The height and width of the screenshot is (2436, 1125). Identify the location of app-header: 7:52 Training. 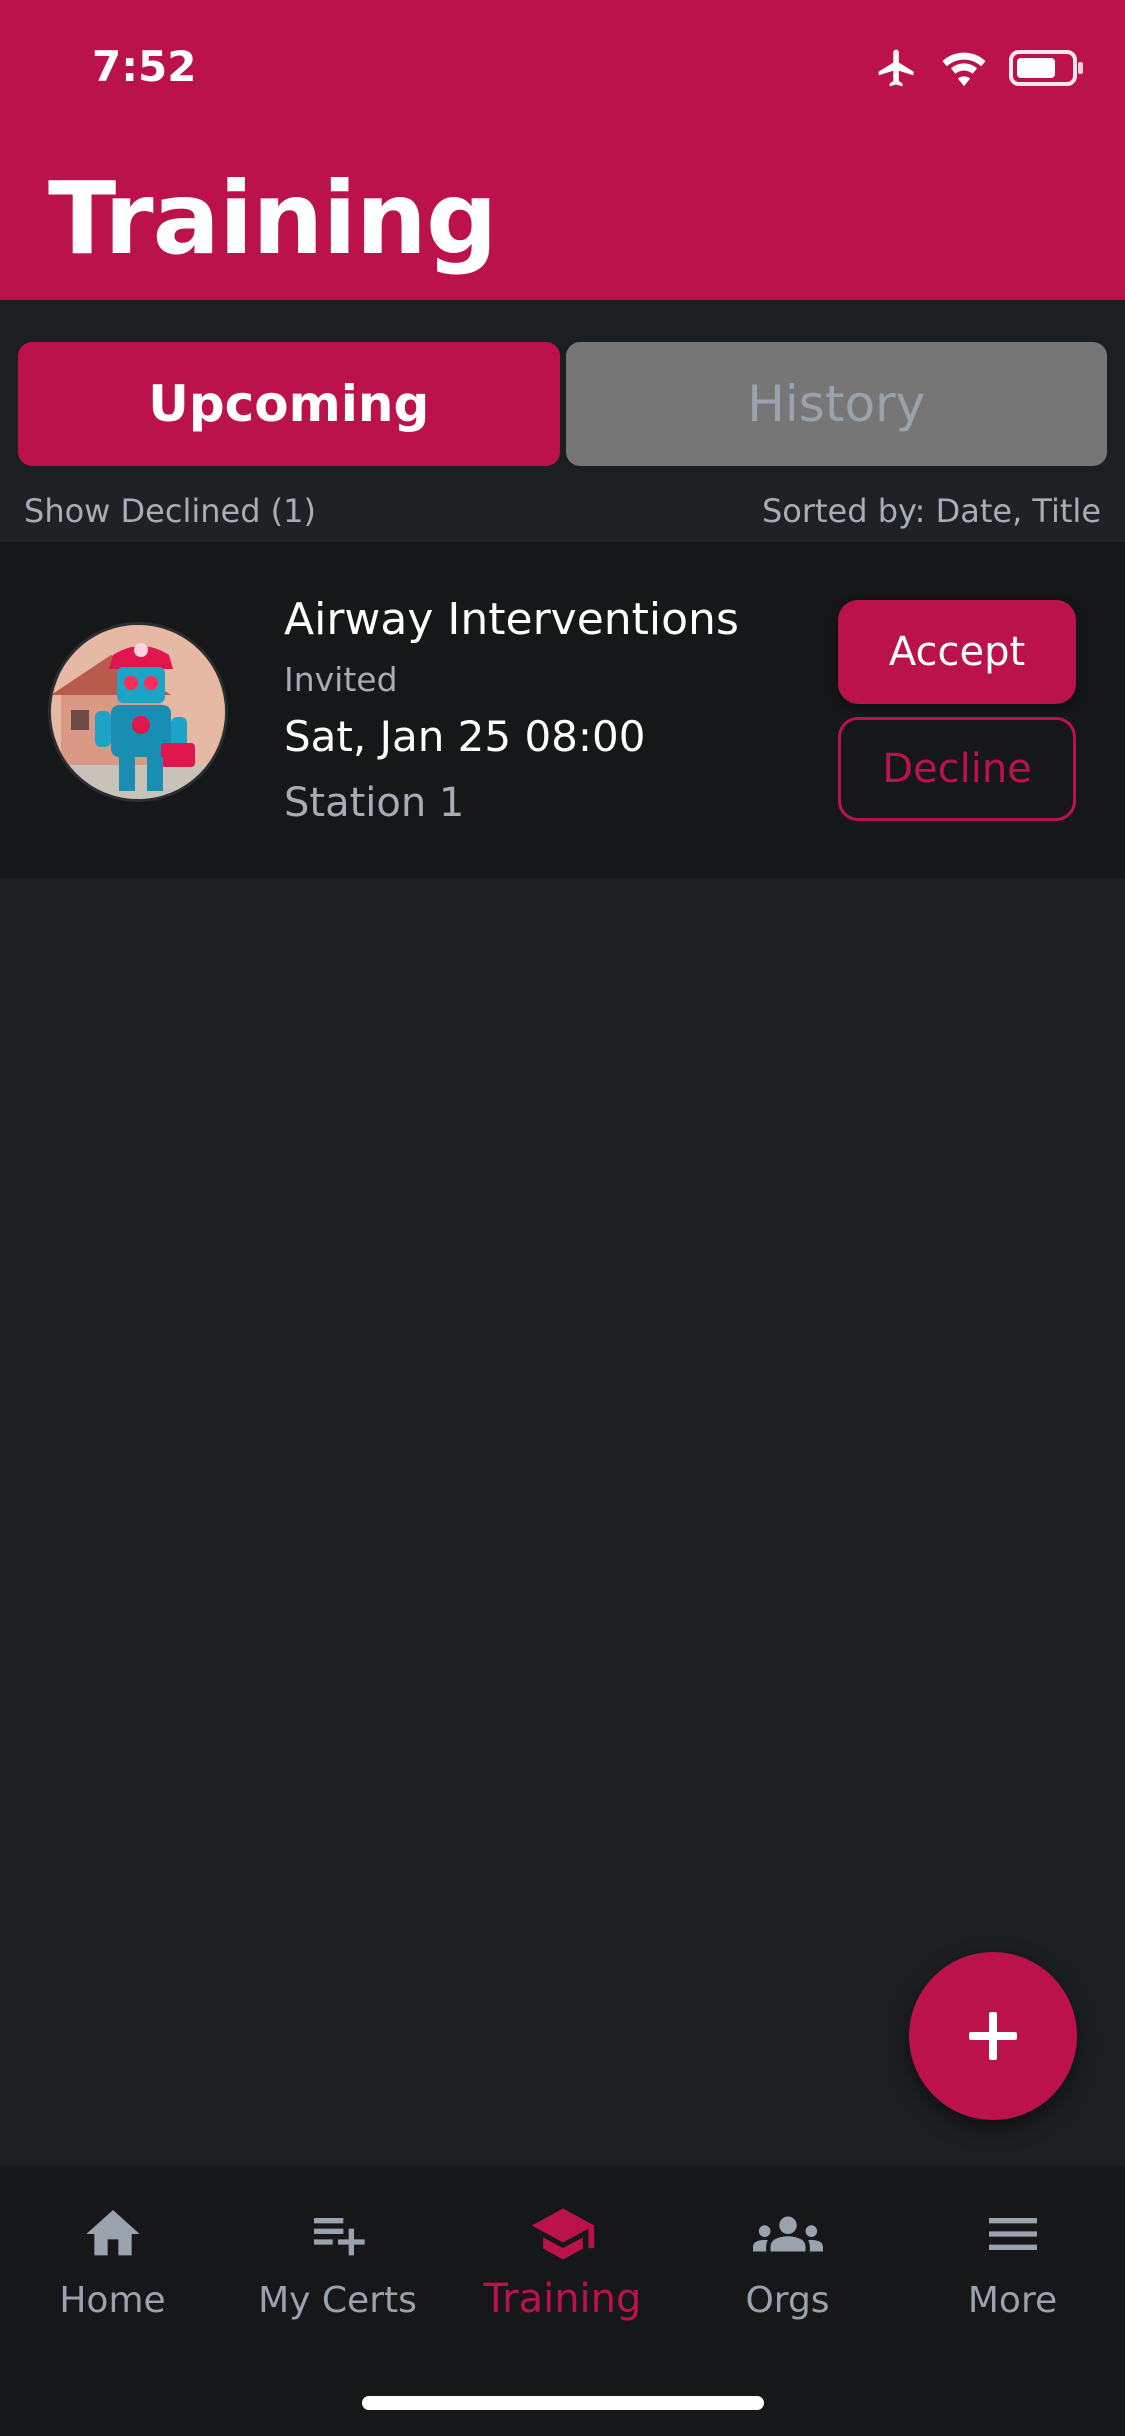
(562, 150).